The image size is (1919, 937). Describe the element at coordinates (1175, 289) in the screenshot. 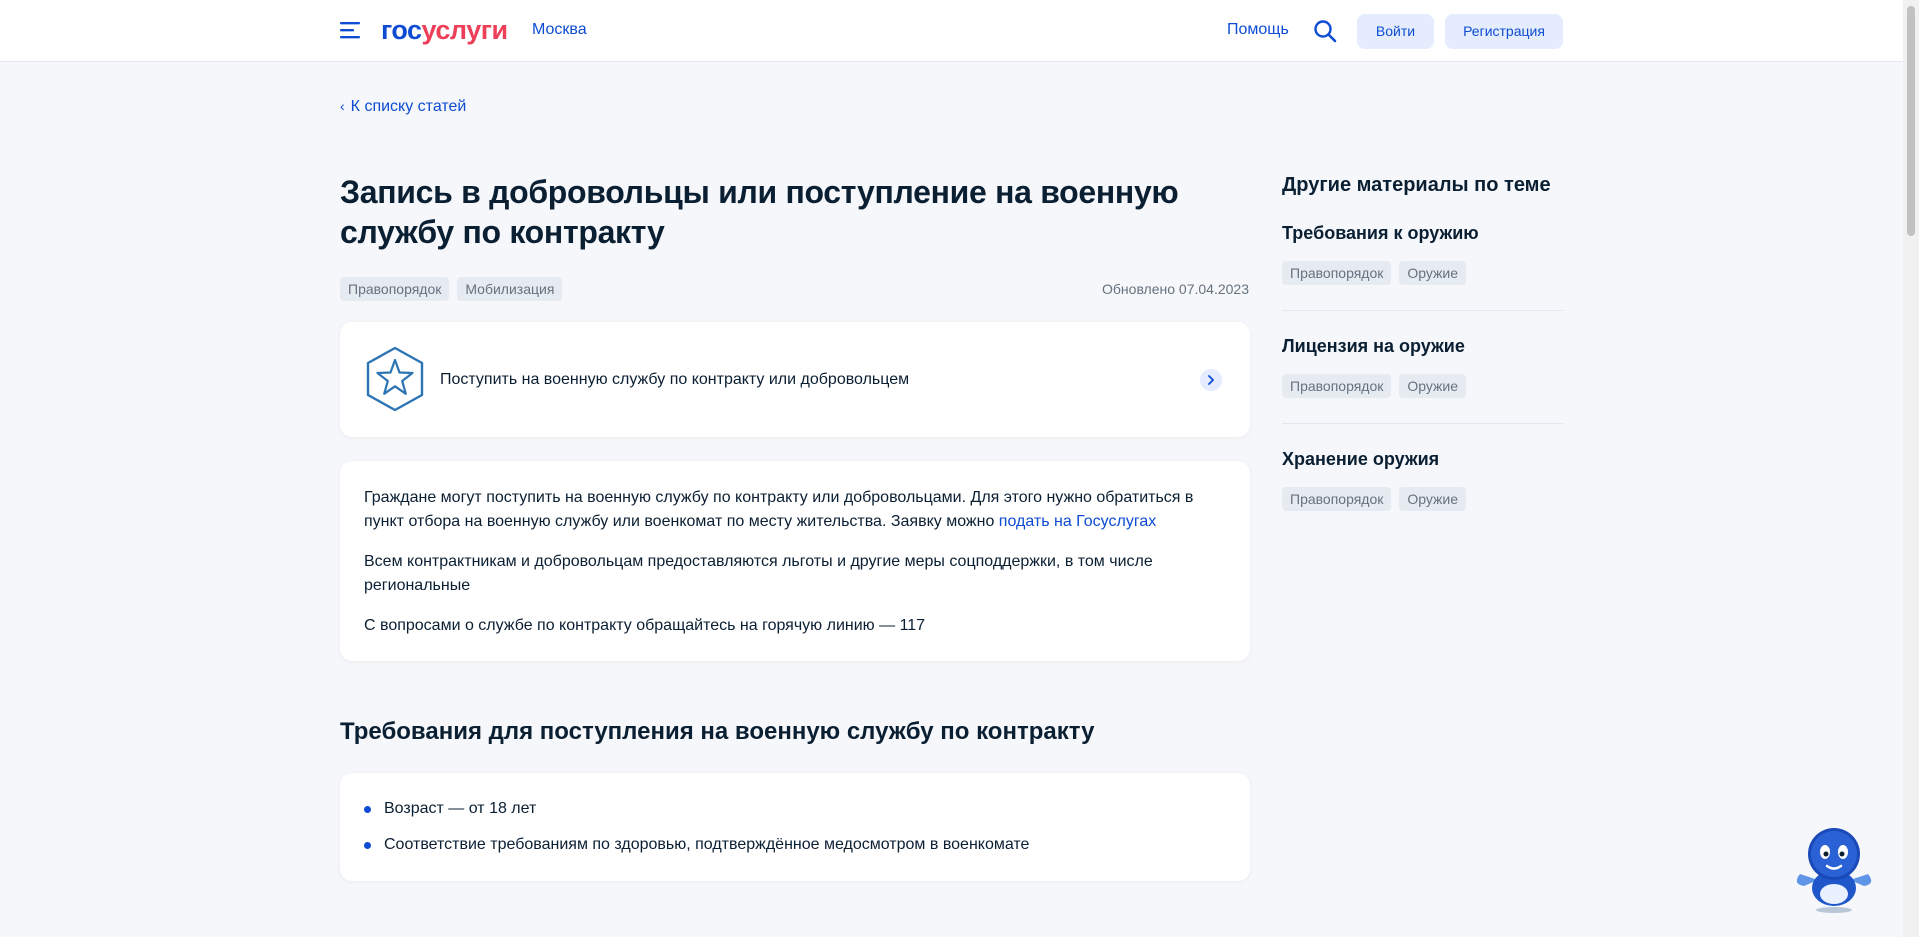

I see `updated-date: Обновлено 07.04.2023` at that location.